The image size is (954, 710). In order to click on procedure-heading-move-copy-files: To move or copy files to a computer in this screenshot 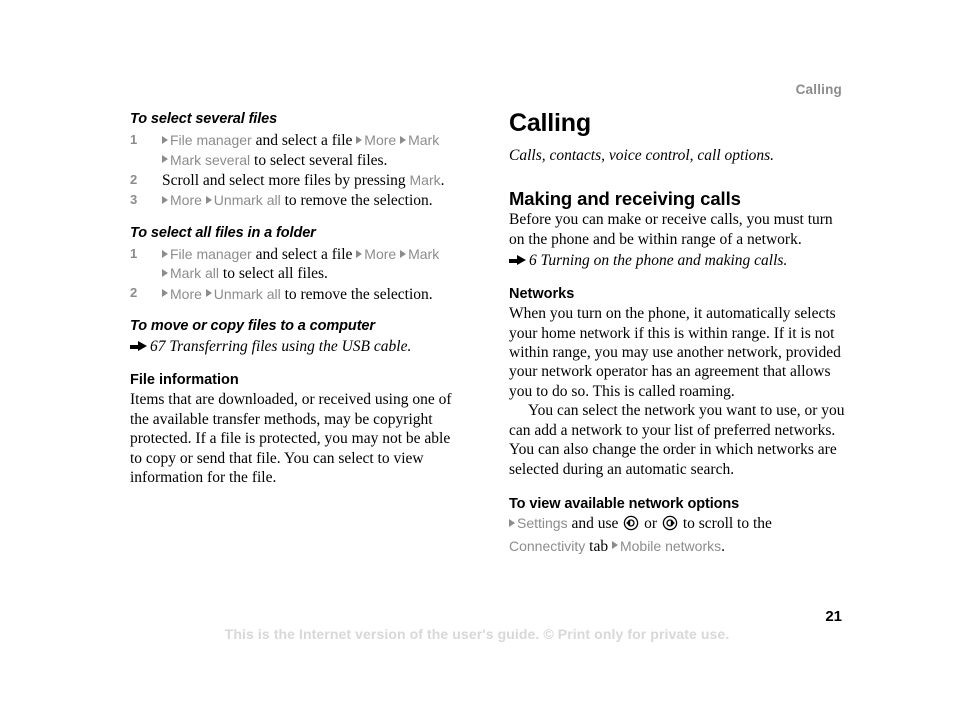, I will do `click(252, 326)`.